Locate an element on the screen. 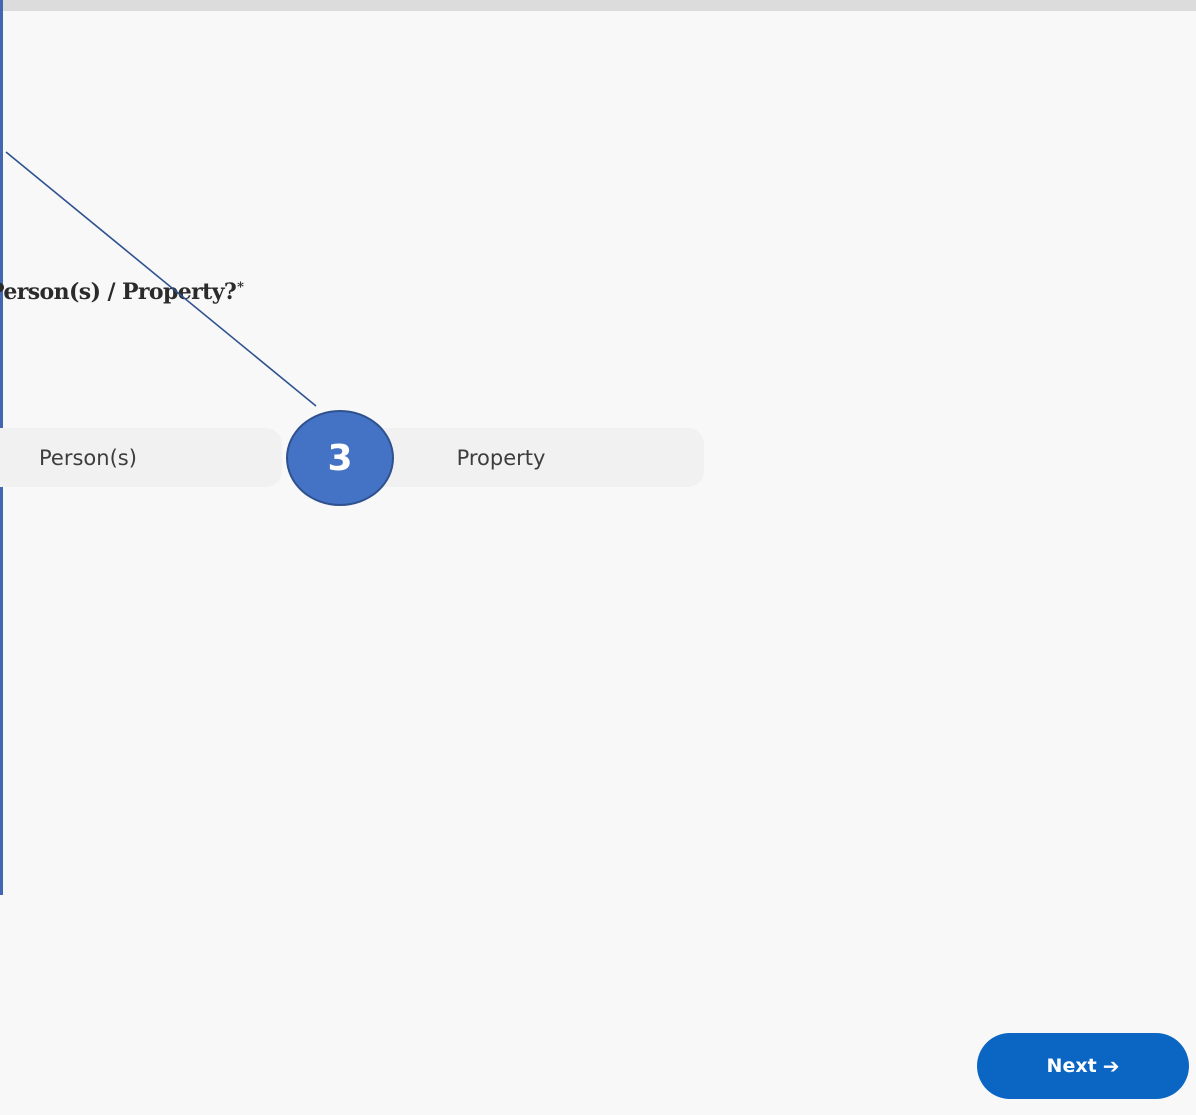  arrow-right-icon: ➔ is located at coordinates (1111, 1066).